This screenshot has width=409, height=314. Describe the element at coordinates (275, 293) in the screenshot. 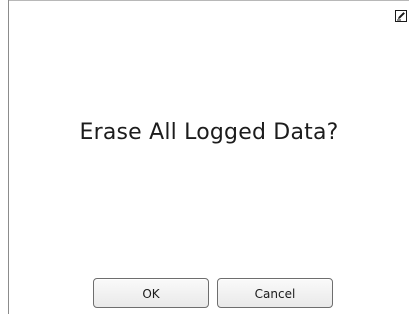

I see `cancel-button: Cancel` at that location.